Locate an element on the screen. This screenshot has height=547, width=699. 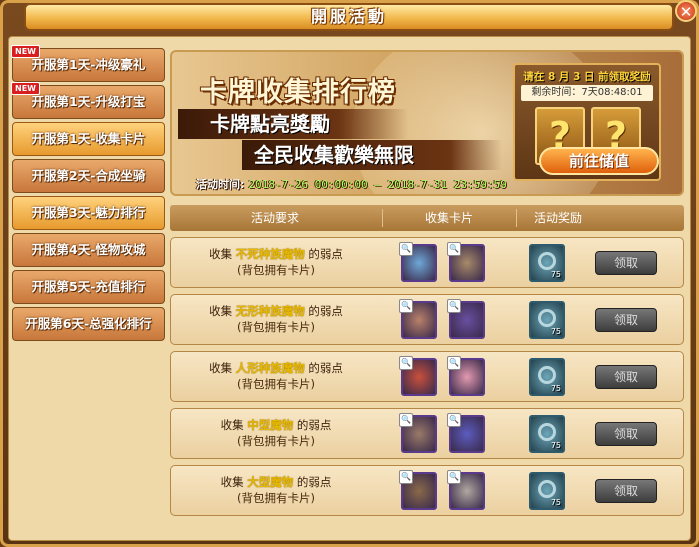
monster-type: 人形种族魔物 is located at coordinates (270, 368).